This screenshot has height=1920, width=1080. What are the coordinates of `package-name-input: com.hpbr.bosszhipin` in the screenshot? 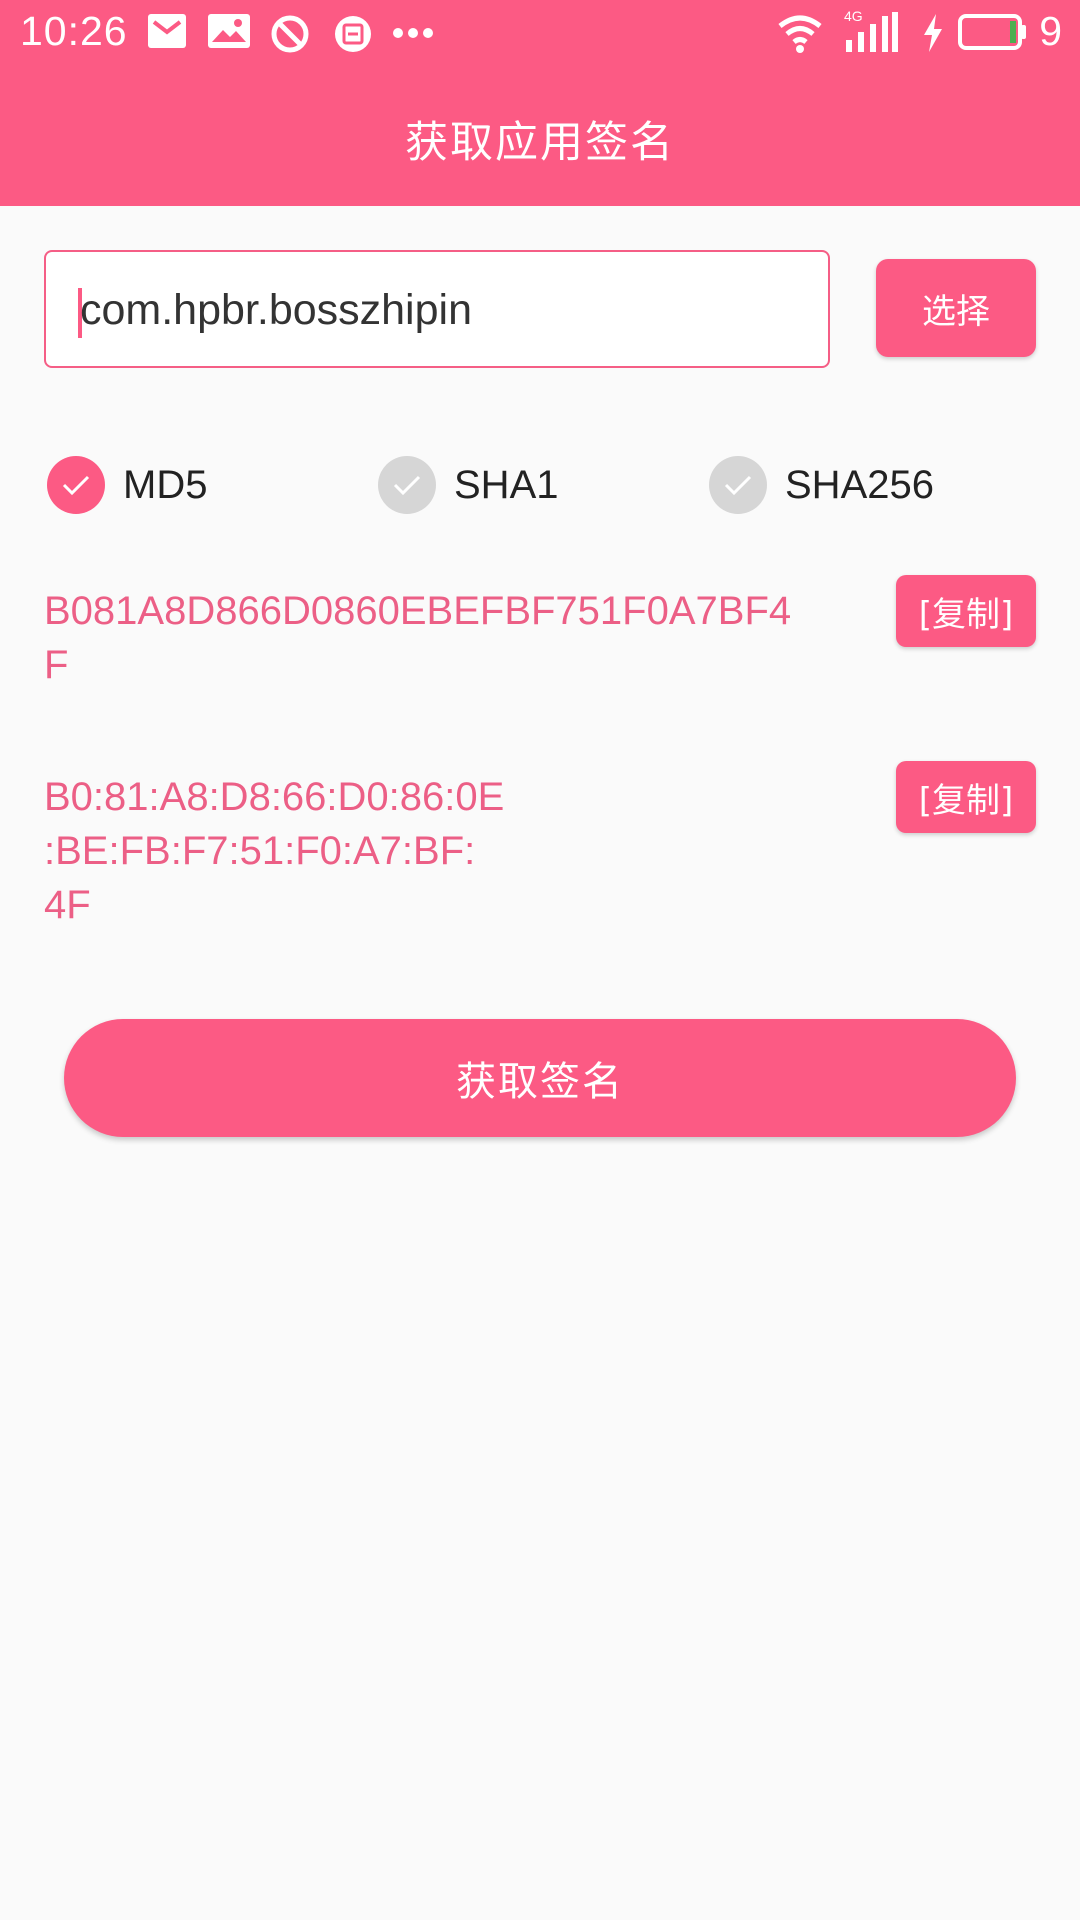 It's located at (437, 309).